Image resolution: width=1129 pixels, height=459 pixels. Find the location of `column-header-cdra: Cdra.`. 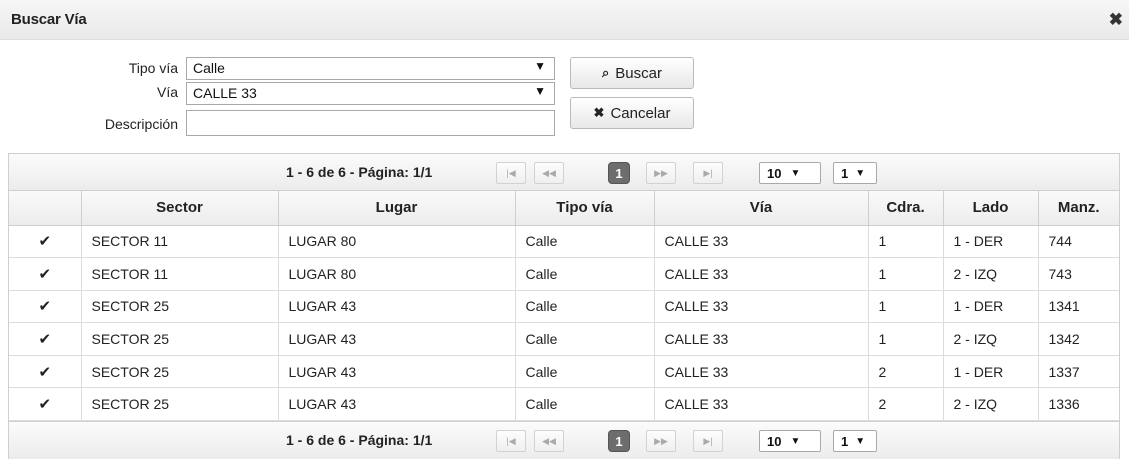

column-header-cdra: Cdra. is located at coordinates (905, 208).